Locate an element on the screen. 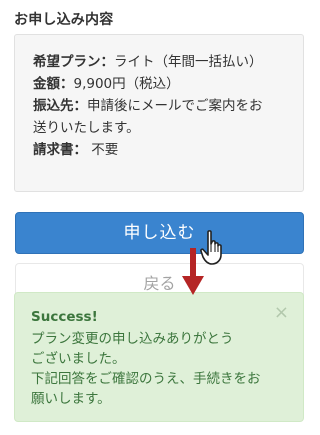 The height and width of the screenshot is (435, 320). invoice-row: 請求書： 不要 is located at coordinates (159, 150).